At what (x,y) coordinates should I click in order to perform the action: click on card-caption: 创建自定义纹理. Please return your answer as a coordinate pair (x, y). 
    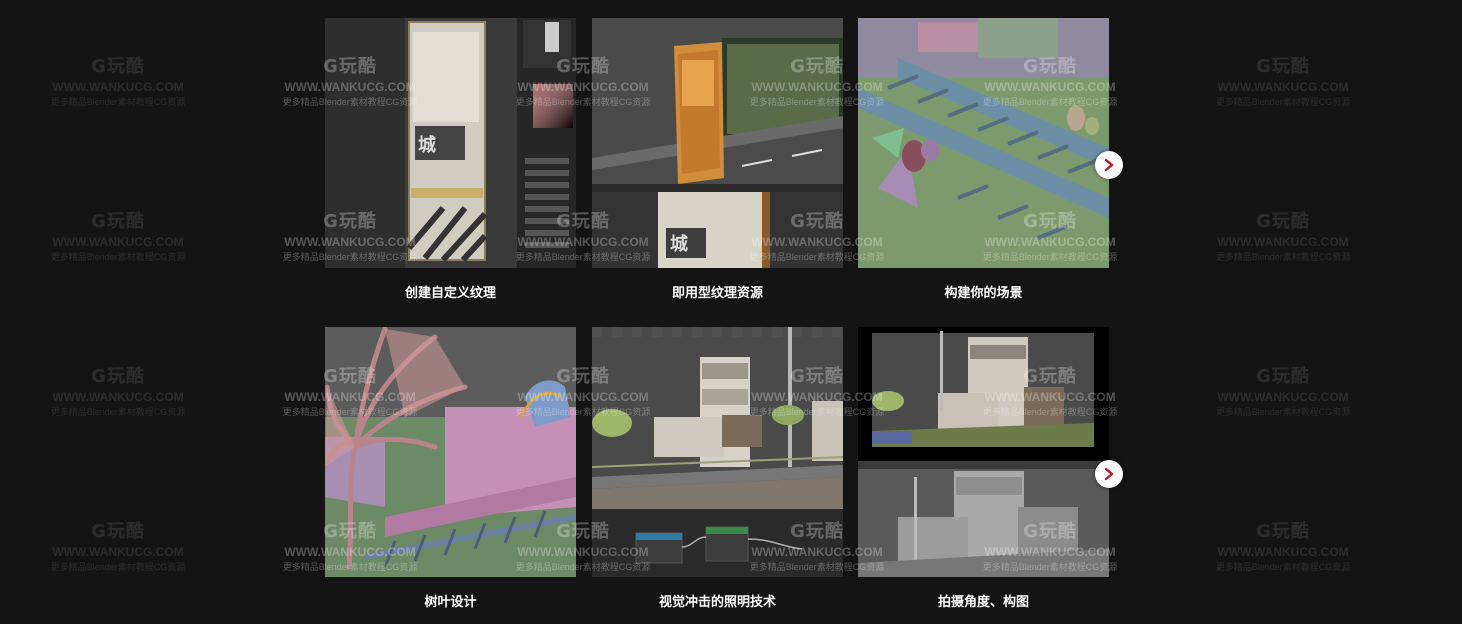
    Looking at the image, I should click on (450, 293).